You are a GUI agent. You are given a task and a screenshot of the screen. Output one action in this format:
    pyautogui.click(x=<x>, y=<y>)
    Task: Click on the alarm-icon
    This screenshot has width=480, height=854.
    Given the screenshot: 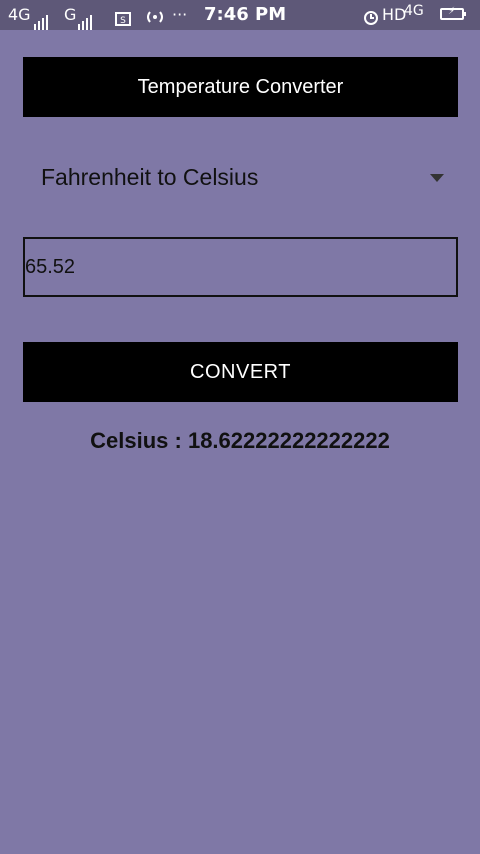 What is the action you would take?
    pyautogui.click(x=371, y=15)
    